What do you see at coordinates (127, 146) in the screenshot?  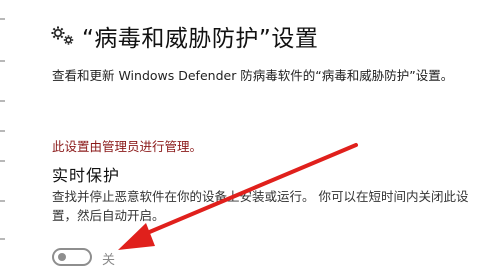 I see `admin-managed-notice: 此设置由管理员进行管理。` at bounding box center [127, 146].